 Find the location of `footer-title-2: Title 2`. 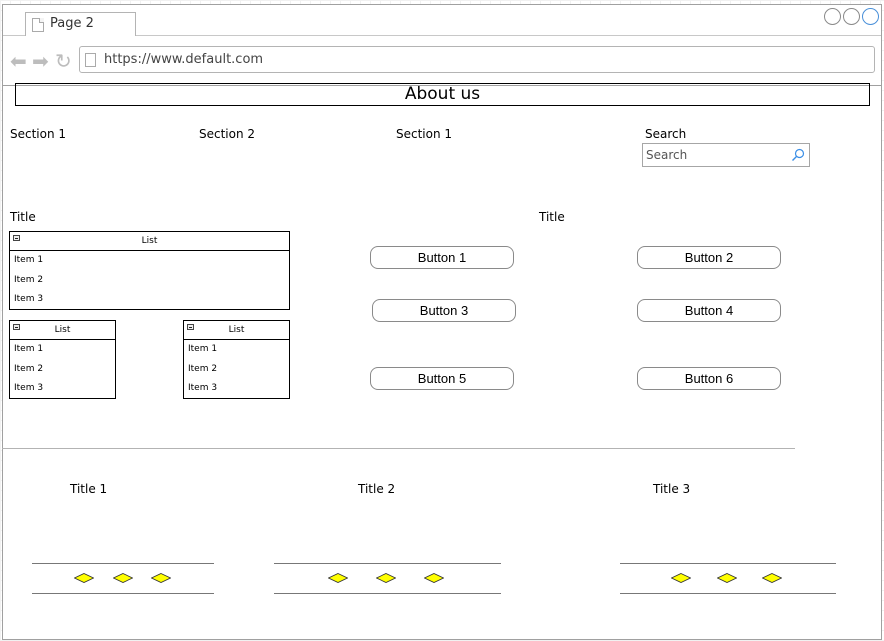

footer-title-2: Title 2 is located at coordinates (377, 489).